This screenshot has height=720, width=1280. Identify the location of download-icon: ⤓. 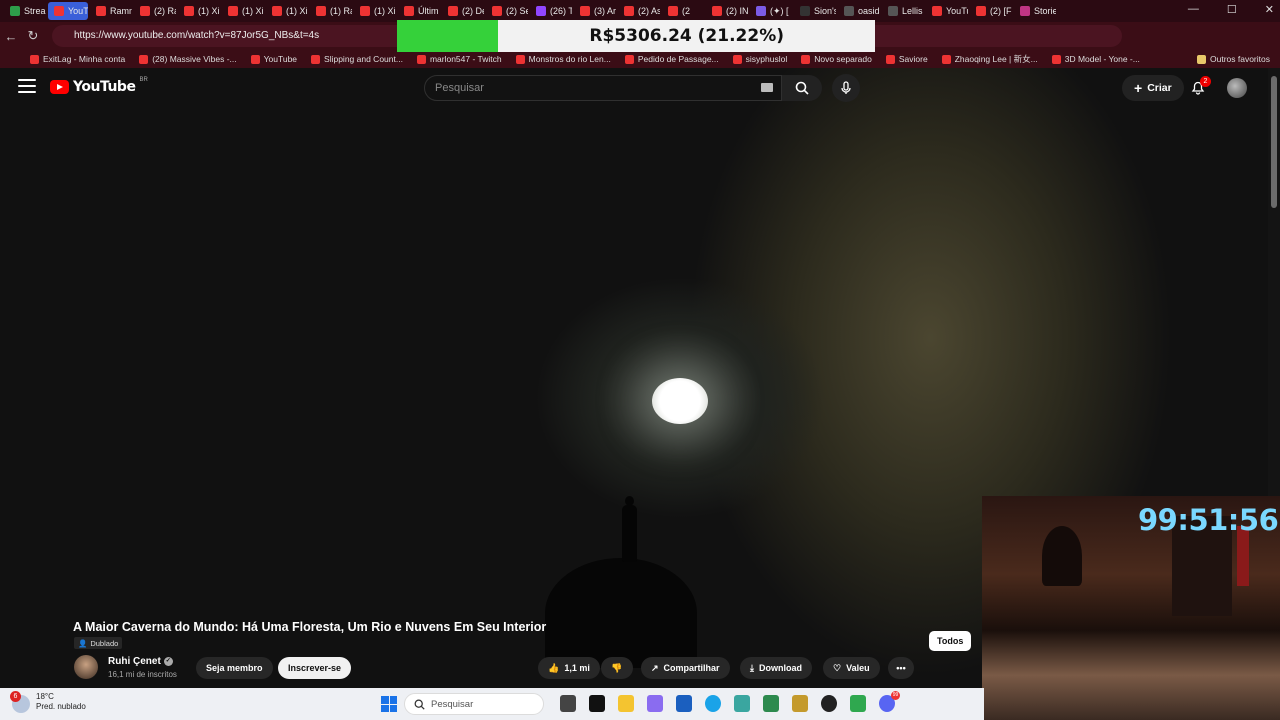
(752, 667).